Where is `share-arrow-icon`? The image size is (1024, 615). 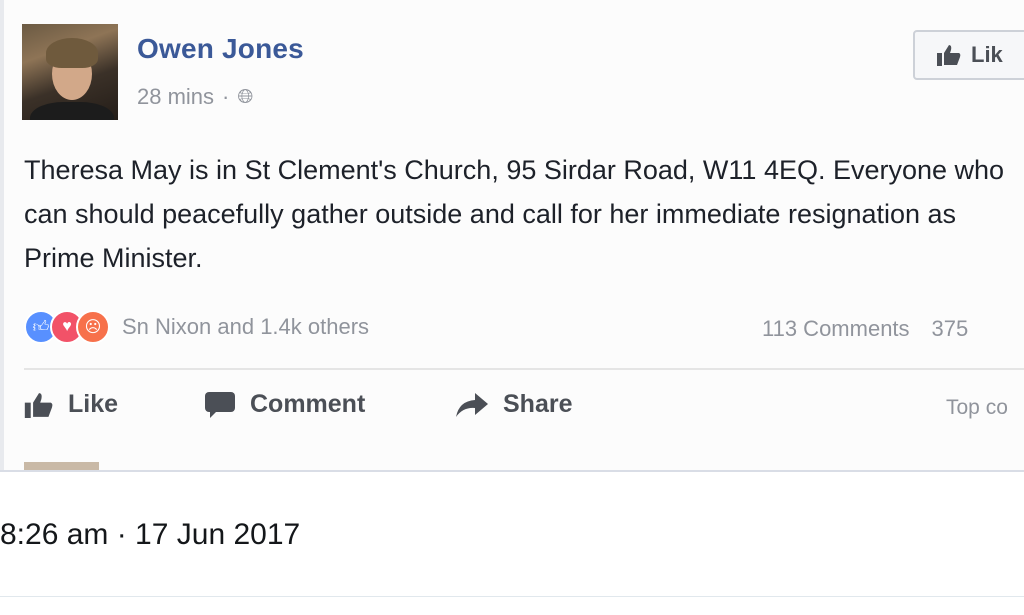 share-arrow-icon is located at coordinates (472, 405).